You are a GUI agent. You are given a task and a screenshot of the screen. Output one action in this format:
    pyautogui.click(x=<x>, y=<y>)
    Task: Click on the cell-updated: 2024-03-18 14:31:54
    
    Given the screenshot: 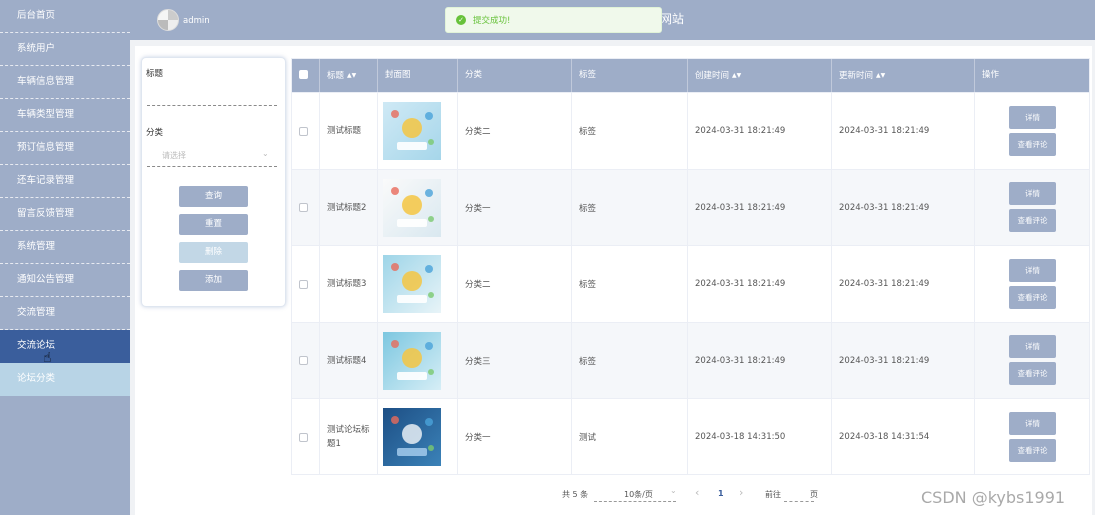 What is the action you would take?
    pyautogui.click(x=903, y=437)
    